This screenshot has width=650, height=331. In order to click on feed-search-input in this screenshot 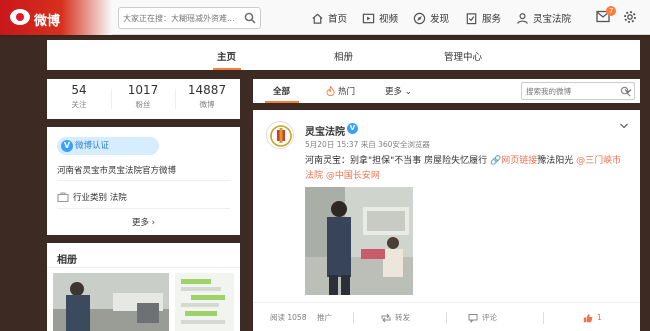, I will do `click(571, 91)`.